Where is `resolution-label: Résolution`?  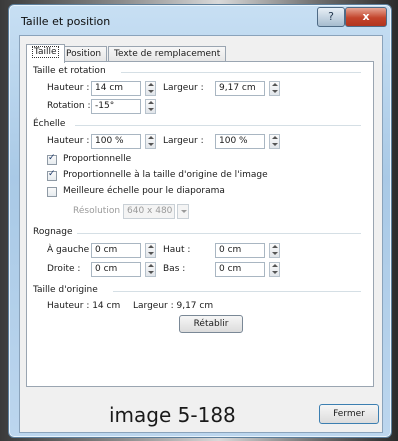
resolution-label: Résolution is located at coordinates (97, 211).